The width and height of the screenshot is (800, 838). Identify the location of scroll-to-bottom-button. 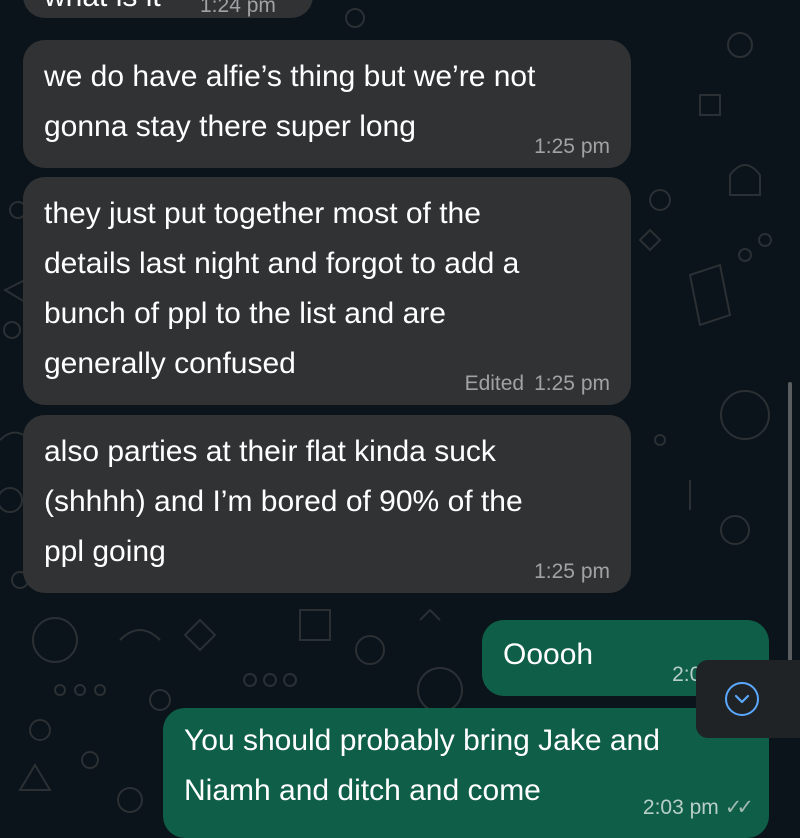
(748, 699).